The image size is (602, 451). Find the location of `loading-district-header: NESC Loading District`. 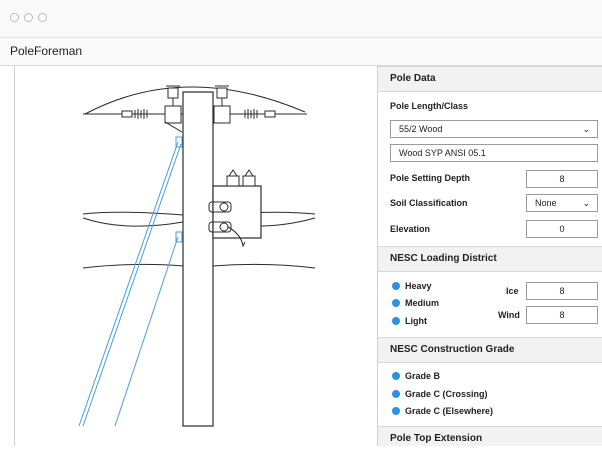

loading-district-header: NESC Loading District is located at coordinates (490, 259).